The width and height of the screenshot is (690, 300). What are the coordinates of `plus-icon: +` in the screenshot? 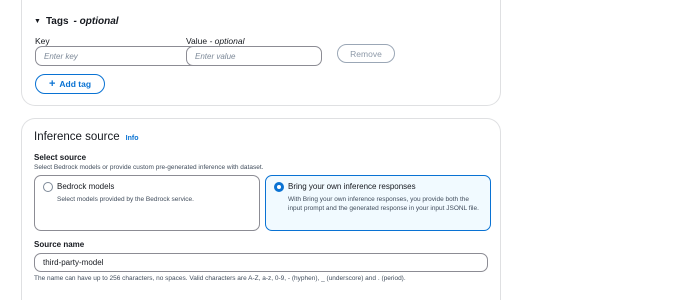 It's located at (52, 83).